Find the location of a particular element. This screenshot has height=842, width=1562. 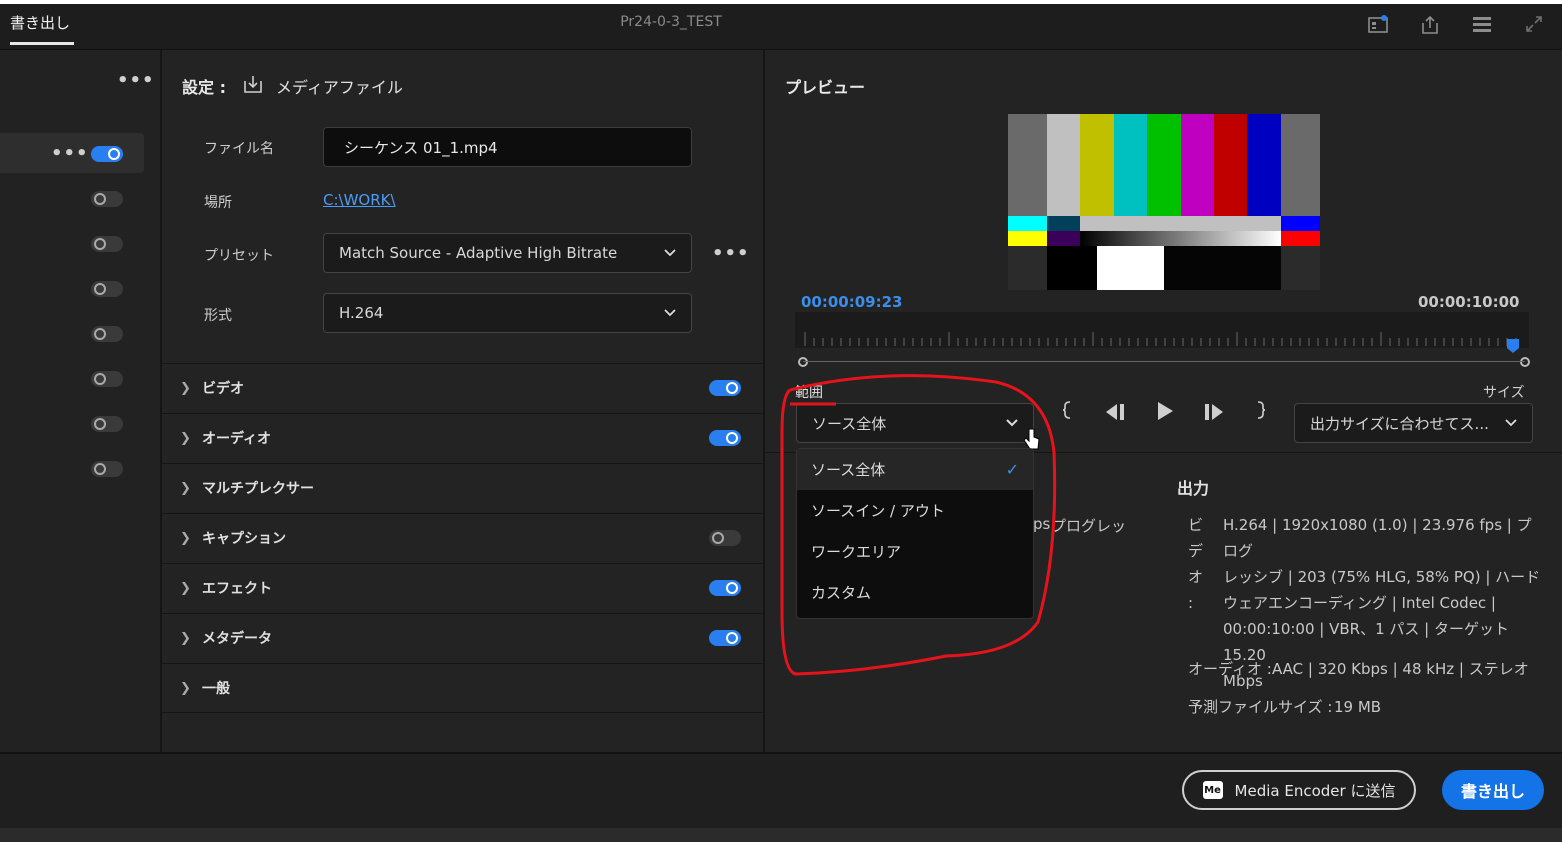

section-metadata-title: メタデータ is located at coordinates (237, 639).